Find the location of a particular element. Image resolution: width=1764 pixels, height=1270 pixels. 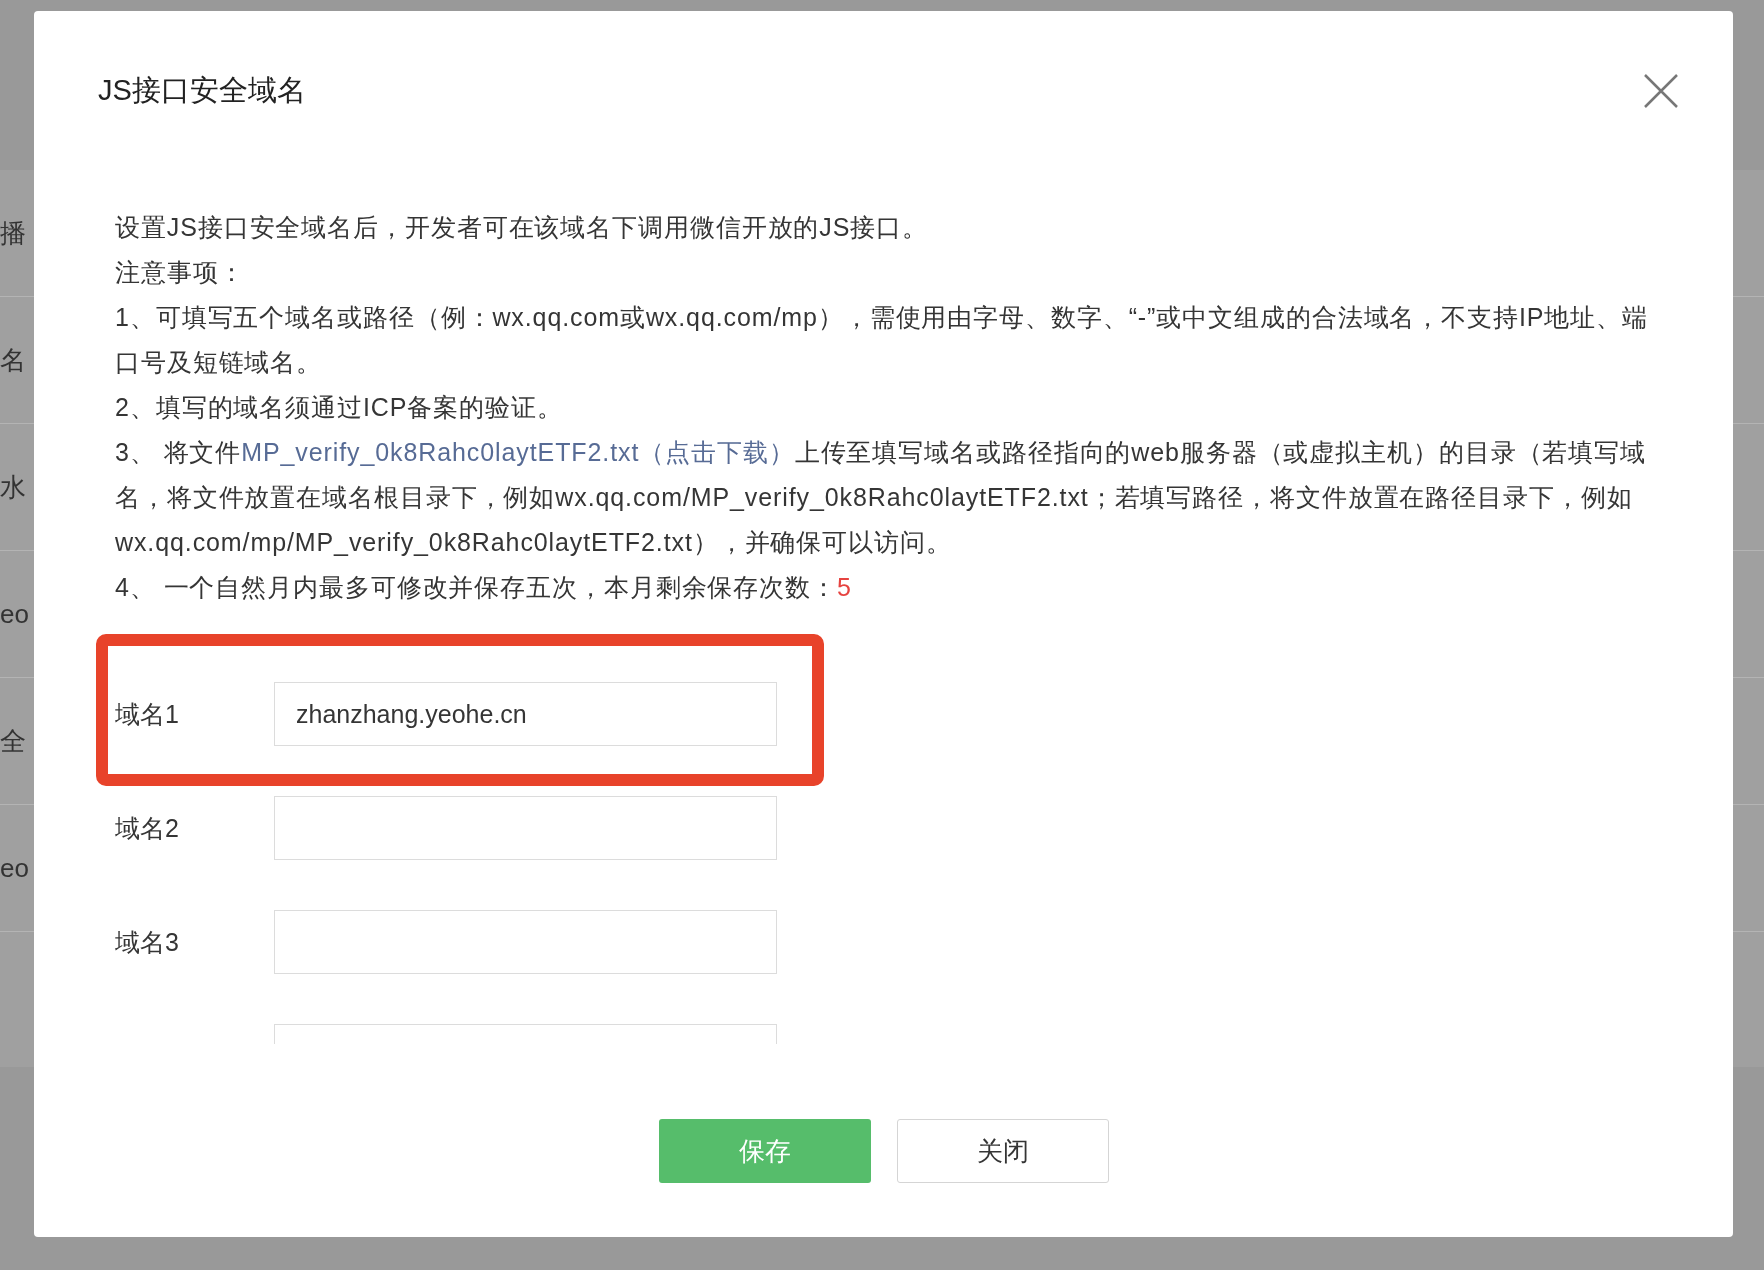

background-item: 名 is located at coordinates (13, 360).